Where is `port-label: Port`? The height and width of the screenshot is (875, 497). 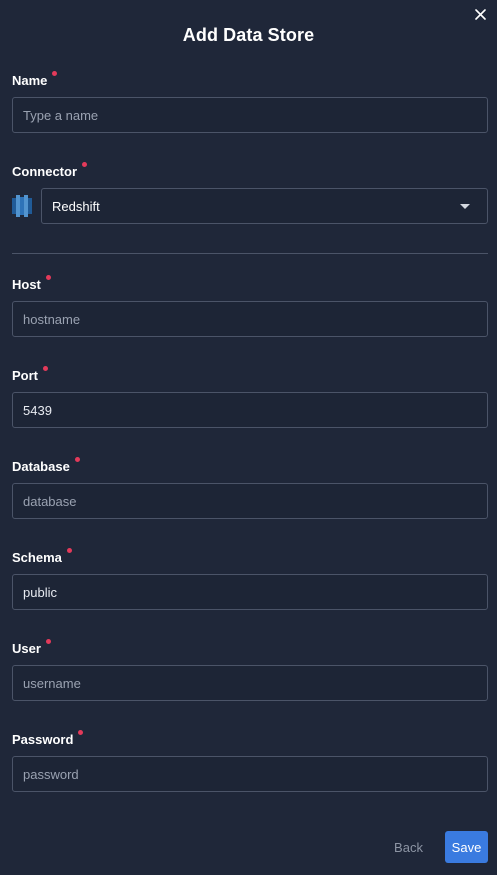
port-label: Port is located at coordinates (30, 374).